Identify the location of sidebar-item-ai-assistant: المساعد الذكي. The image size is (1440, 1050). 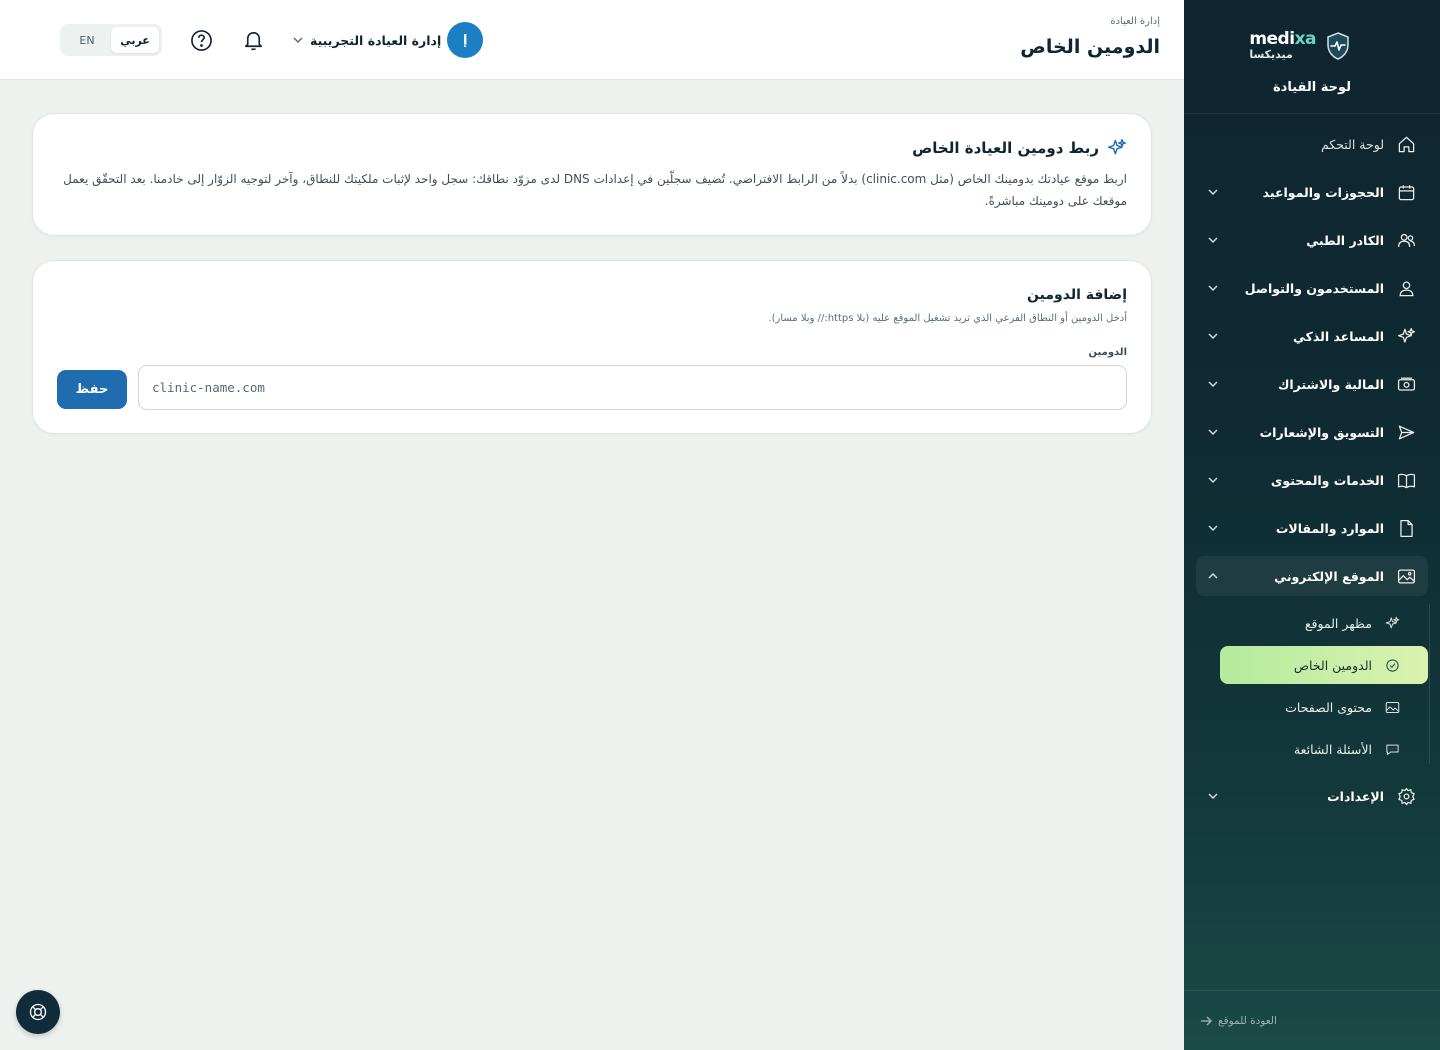
(1312, 336).